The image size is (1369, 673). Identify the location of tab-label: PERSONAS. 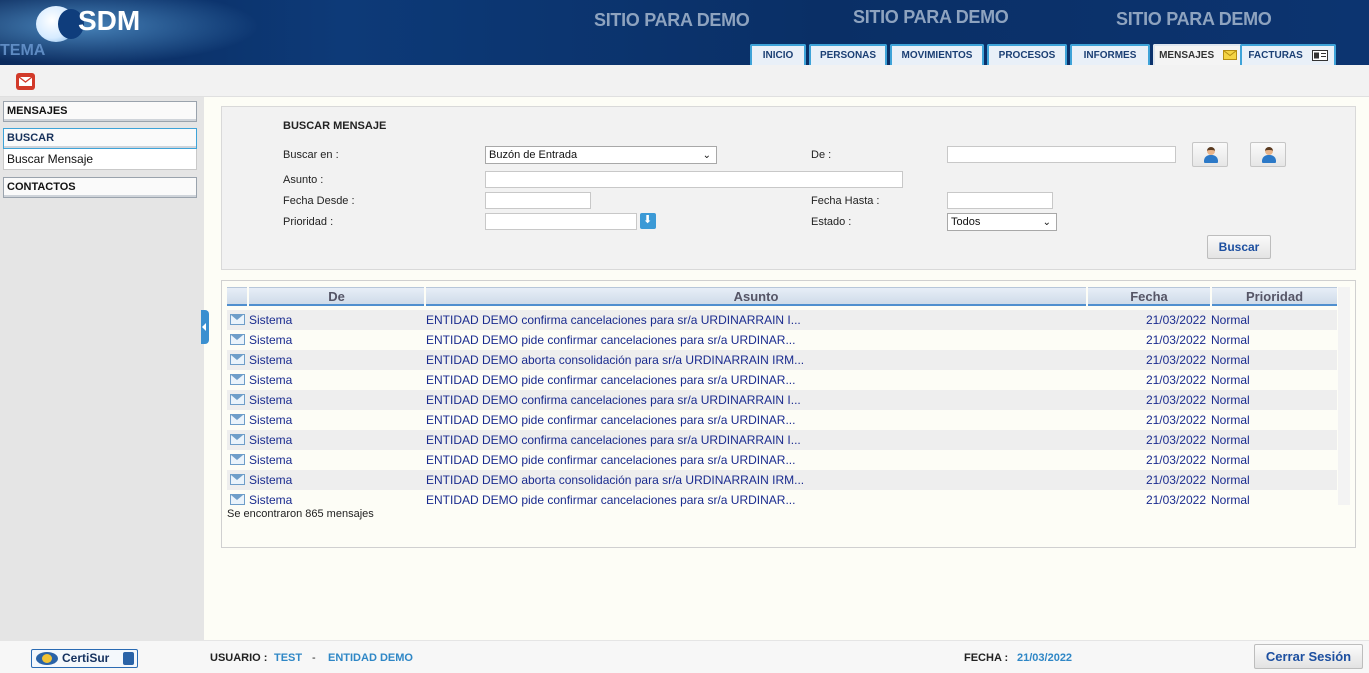
(848, 55).